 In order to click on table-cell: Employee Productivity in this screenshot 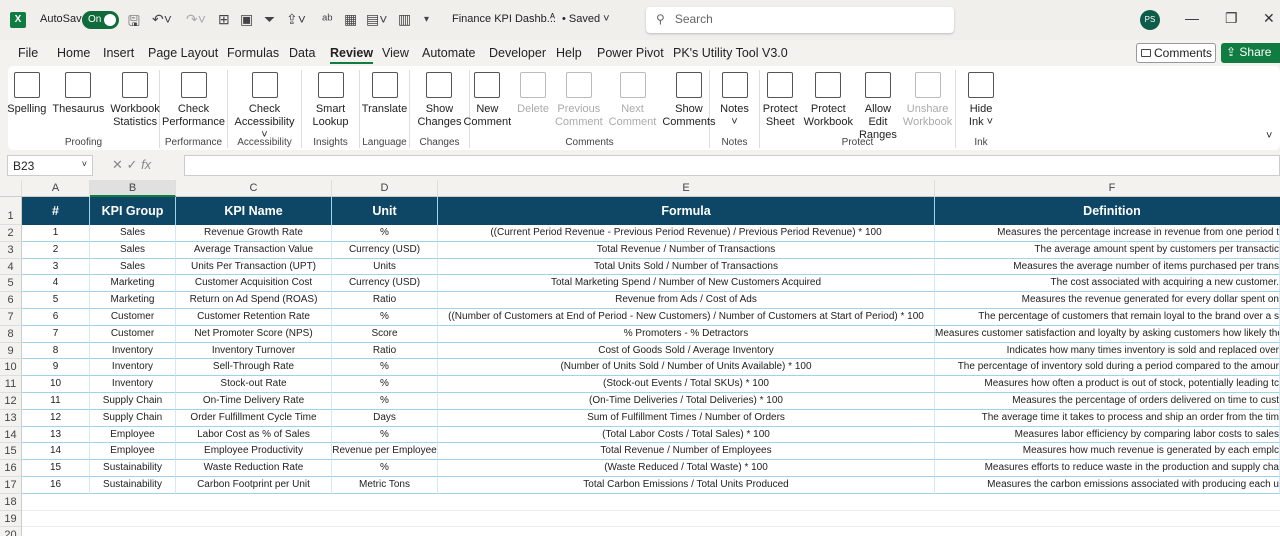, I will do `click(254, 452)`.